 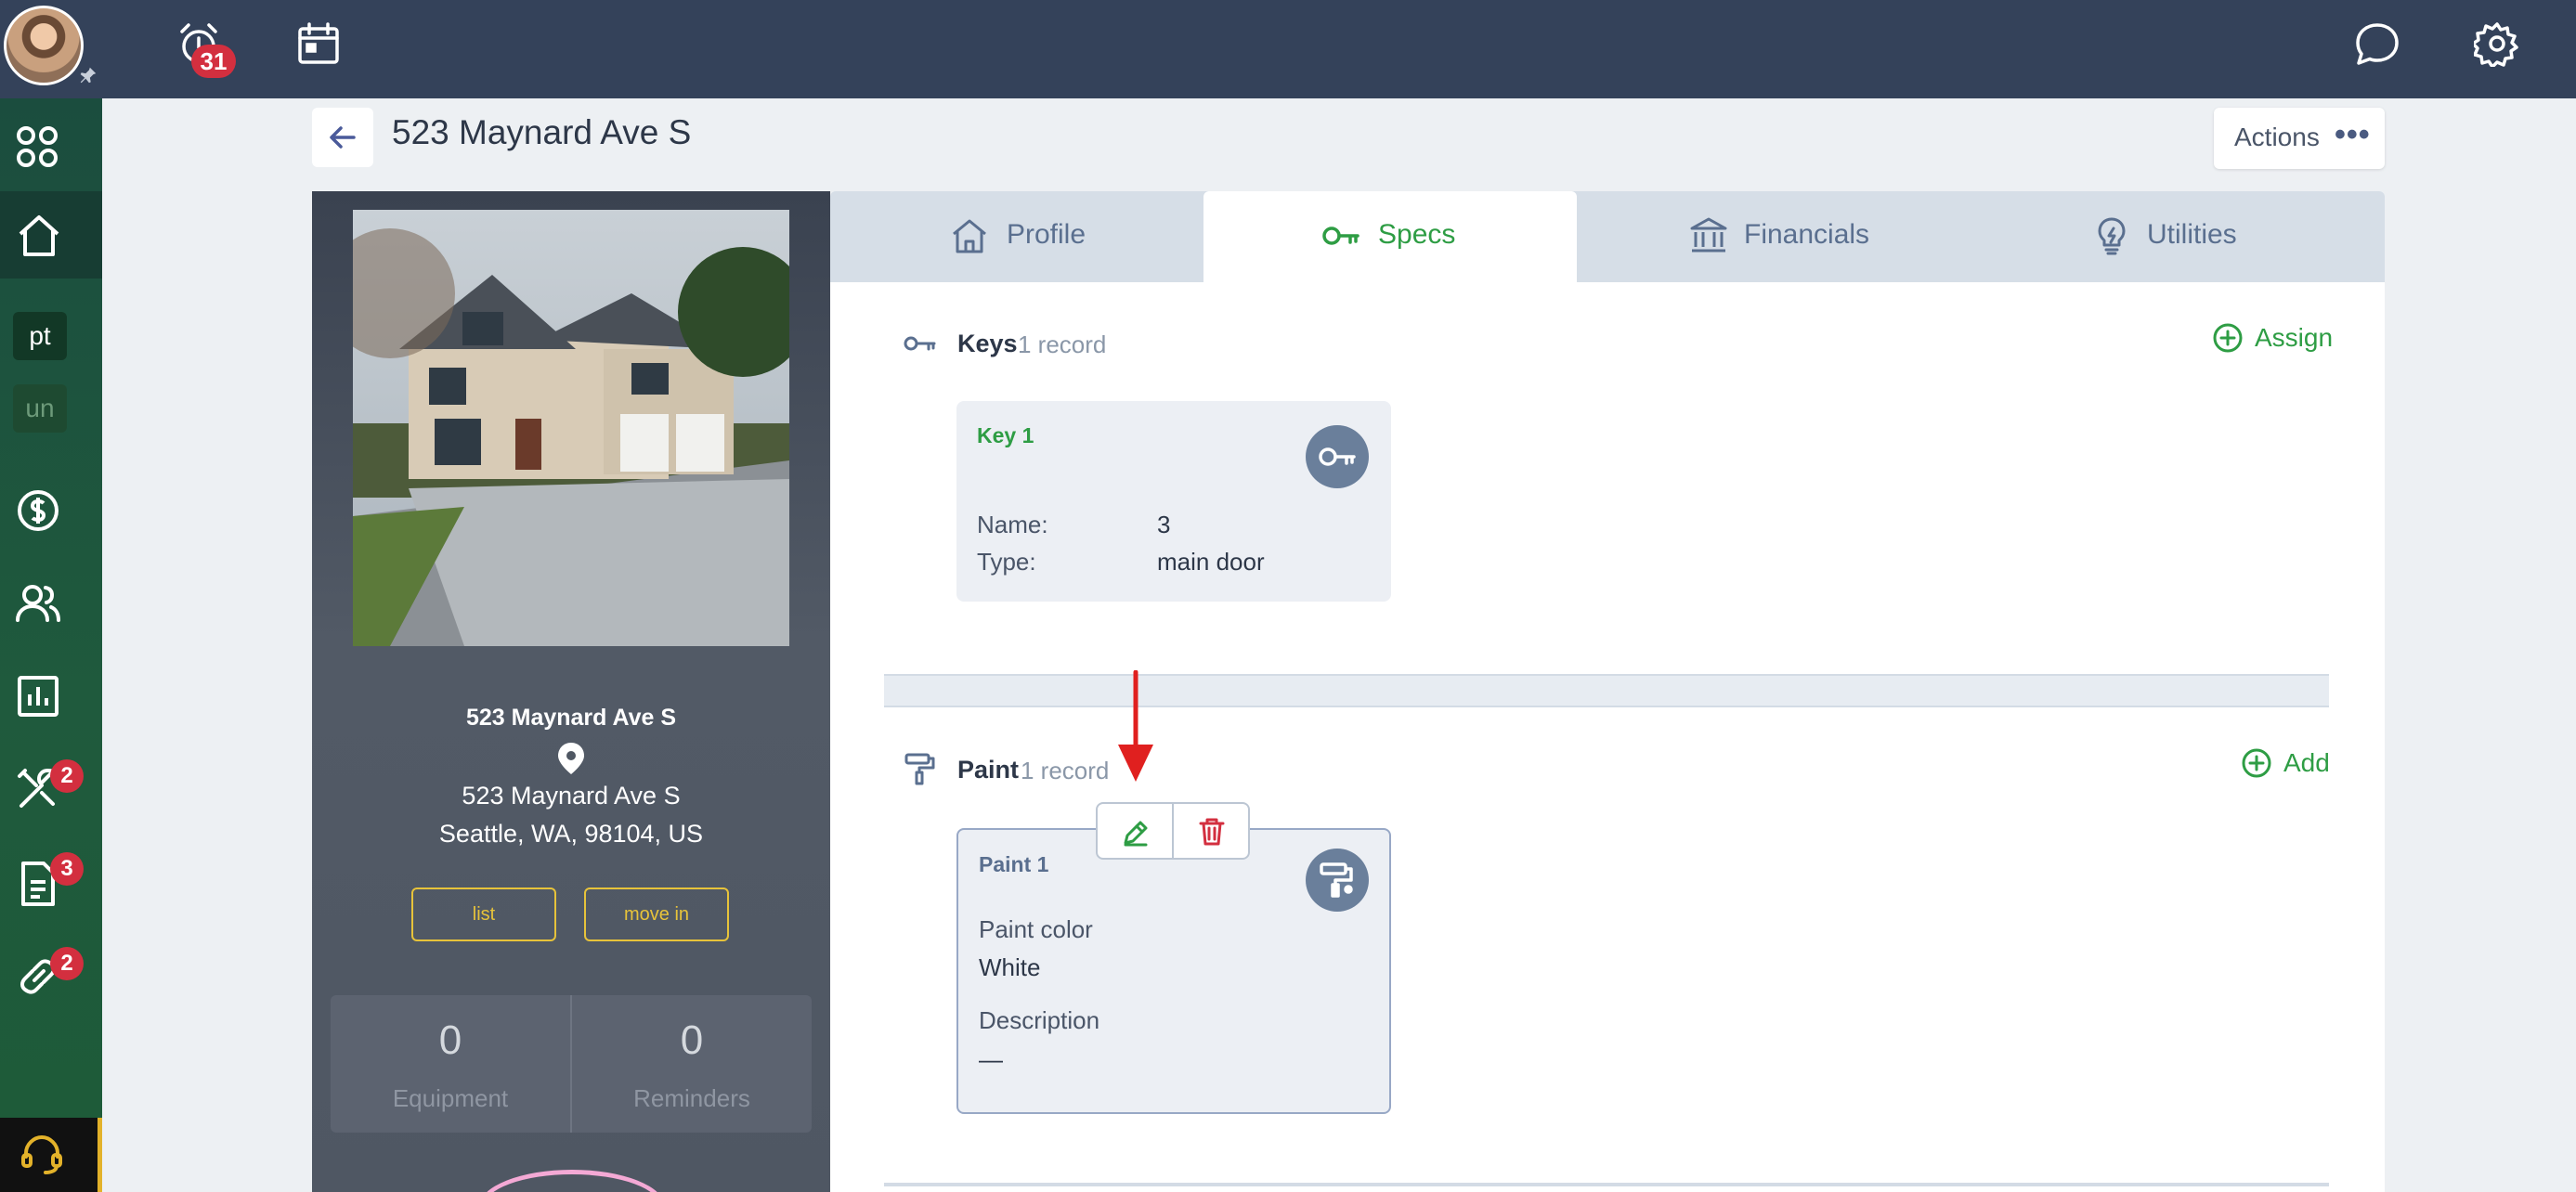 What do you see at coordinates (38, 696) in the screenshot?
I see `reports-chart-icon` at bounding box center [38, 696].